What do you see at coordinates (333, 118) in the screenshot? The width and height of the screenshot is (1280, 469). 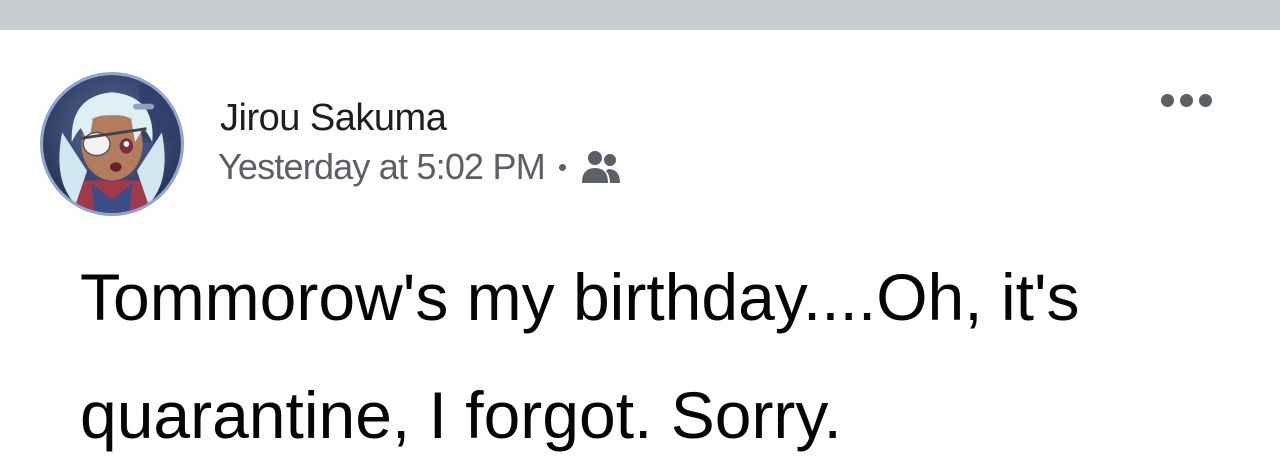 I see `author-name: Jirou Sakuma` at bounding box center [333, 118].